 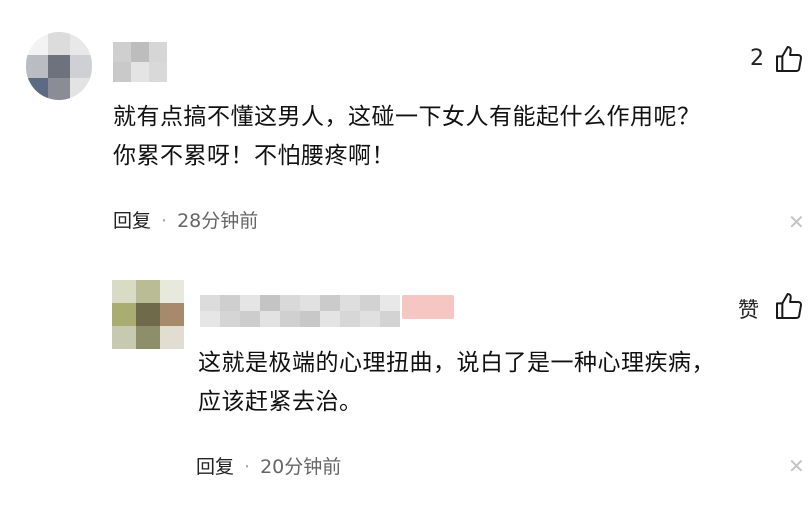 I want to click on comment-text-line: 你累不累呀！不怕腰疼啊！, so click(x=254, y=156).